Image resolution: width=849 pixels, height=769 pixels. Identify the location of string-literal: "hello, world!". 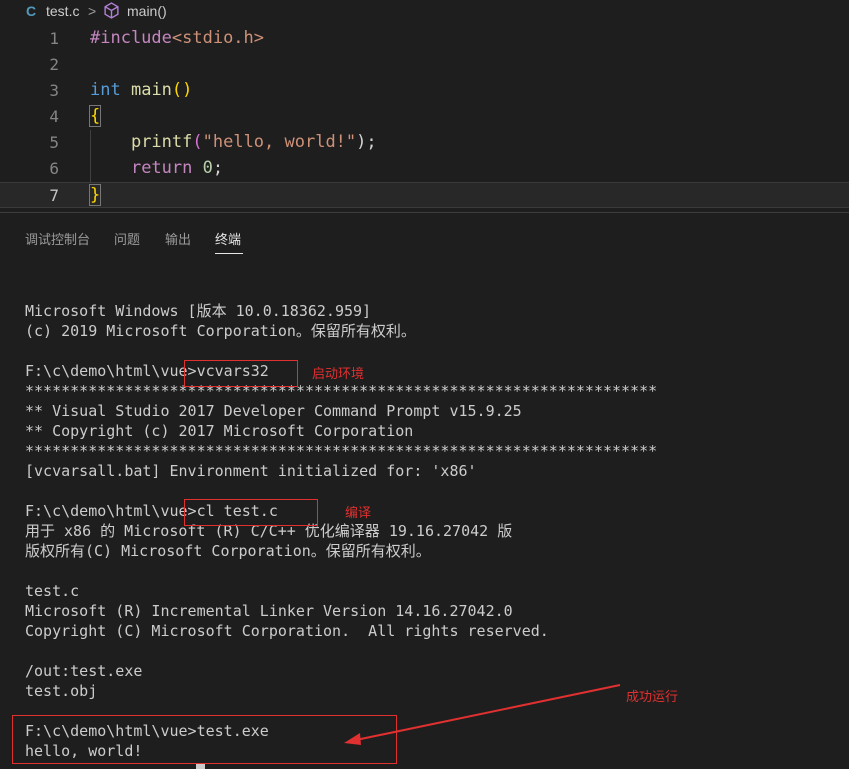
(279, 142).